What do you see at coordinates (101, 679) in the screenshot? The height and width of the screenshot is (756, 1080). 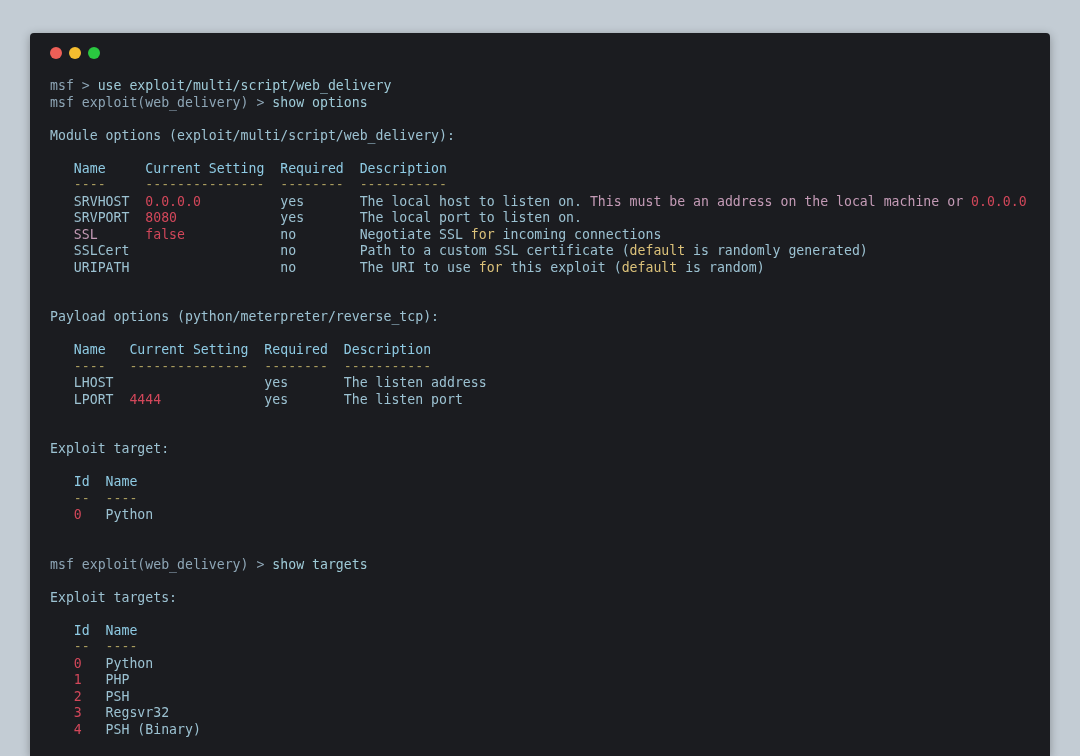 I see `terminal-line: 1 PHP` at bounding box center [101, 679].